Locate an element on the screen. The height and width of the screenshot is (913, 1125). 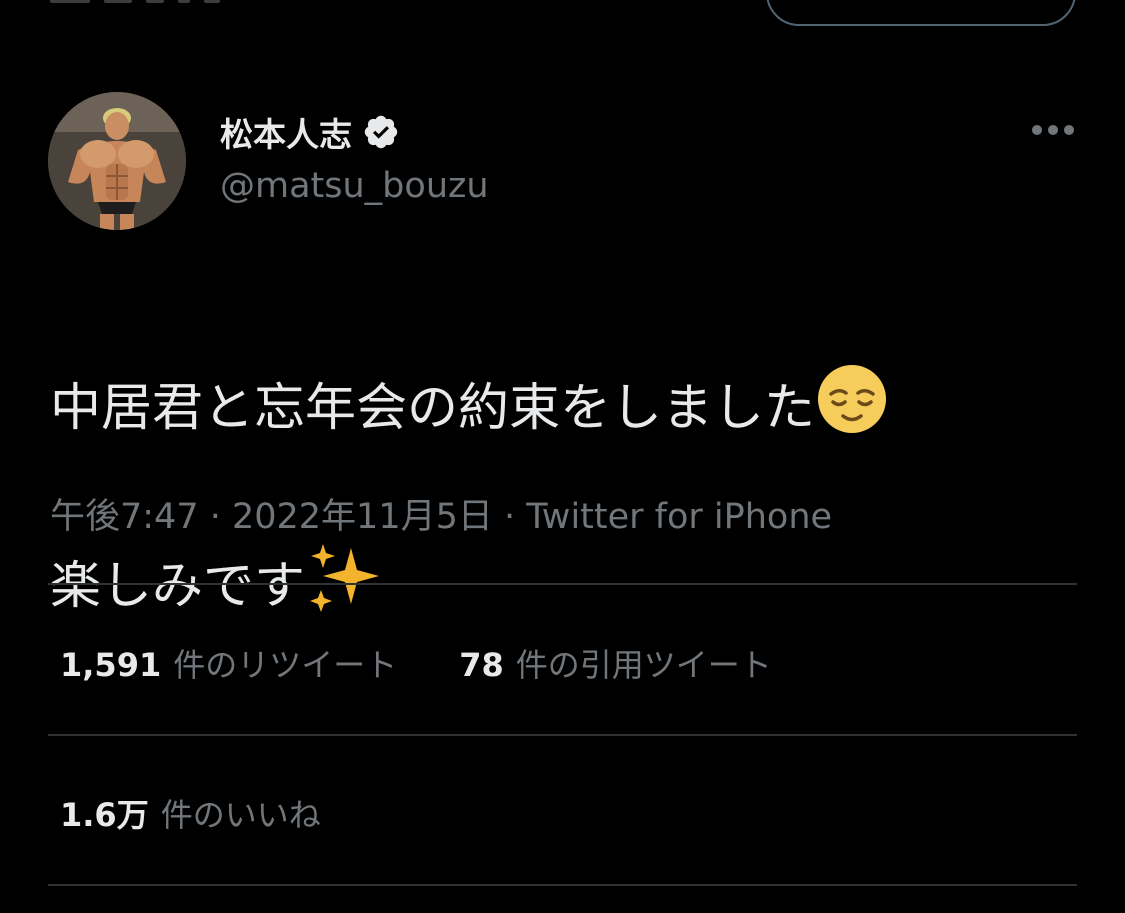
author-name-row: 松本人志 is located at coordinates (310, 132).